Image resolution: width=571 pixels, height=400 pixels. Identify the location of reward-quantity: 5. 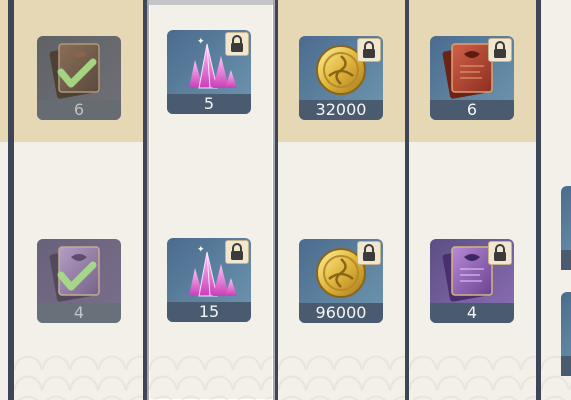
(209, 104).